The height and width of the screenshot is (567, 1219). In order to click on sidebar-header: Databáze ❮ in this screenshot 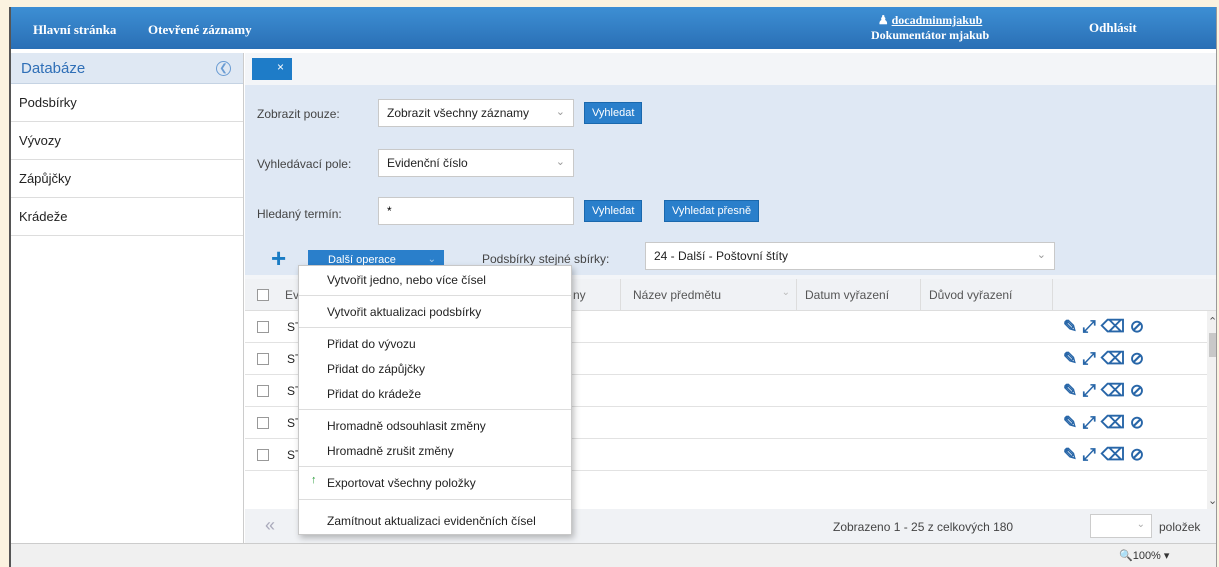, I will do `click(127, 68)`.